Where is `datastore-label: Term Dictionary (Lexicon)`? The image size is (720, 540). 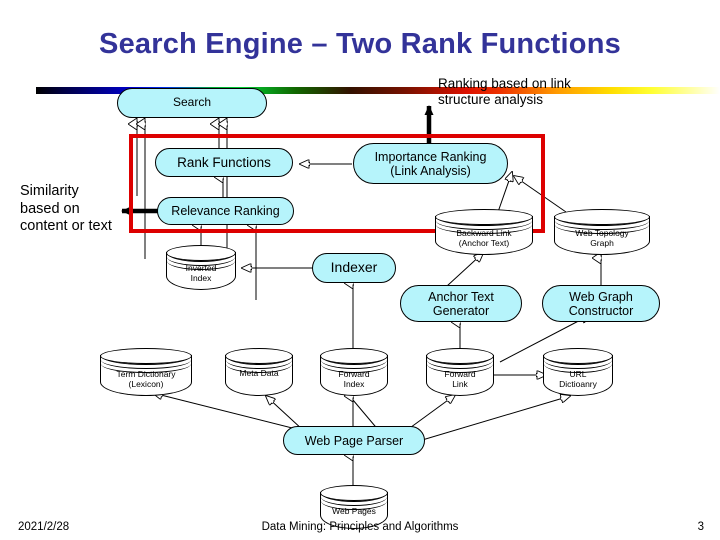
datastore-label: Term Dictionary (Lexicon) is located at coordinates (146, 379).